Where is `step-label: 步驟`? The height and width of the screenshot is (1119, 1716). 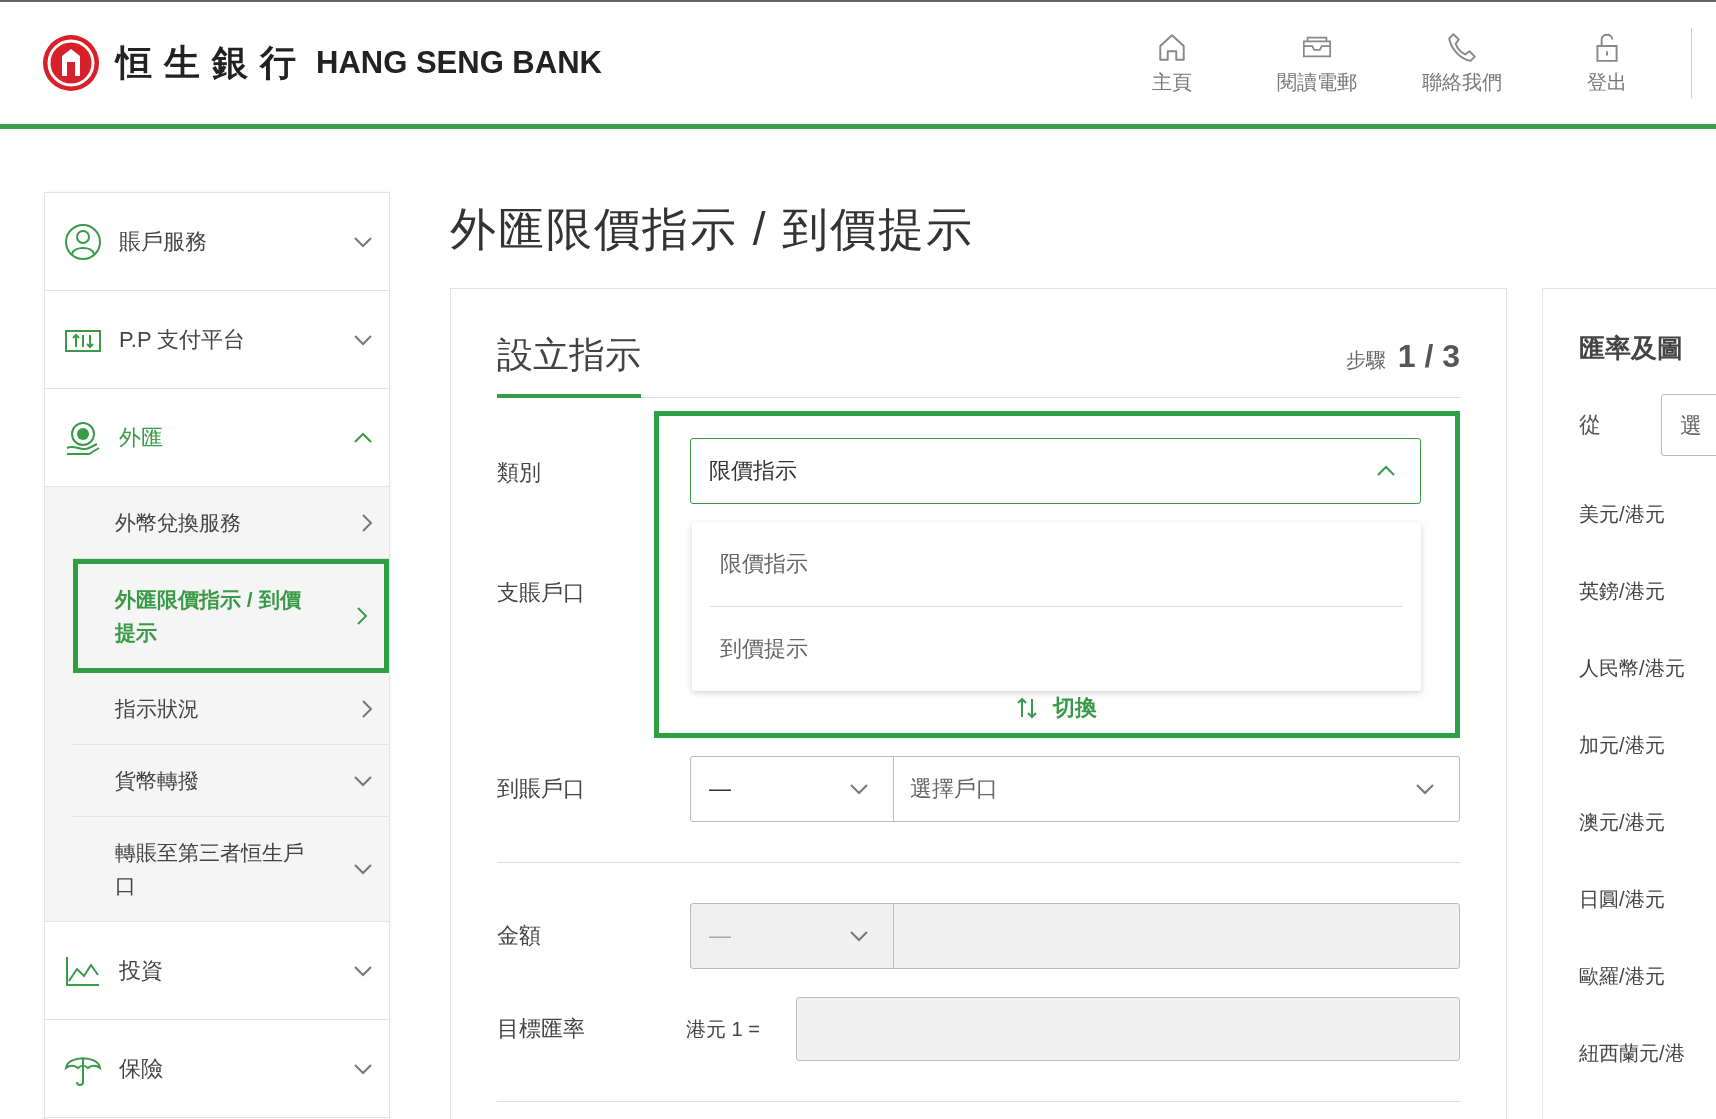 step-label: 步驟 is located at coordinates (1365, 360).